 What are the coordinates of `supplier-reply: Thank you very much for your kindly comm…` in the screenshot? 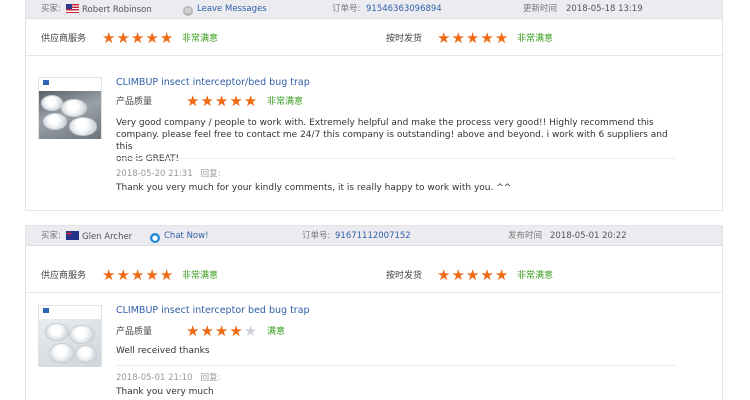 It's located at (314, 188).